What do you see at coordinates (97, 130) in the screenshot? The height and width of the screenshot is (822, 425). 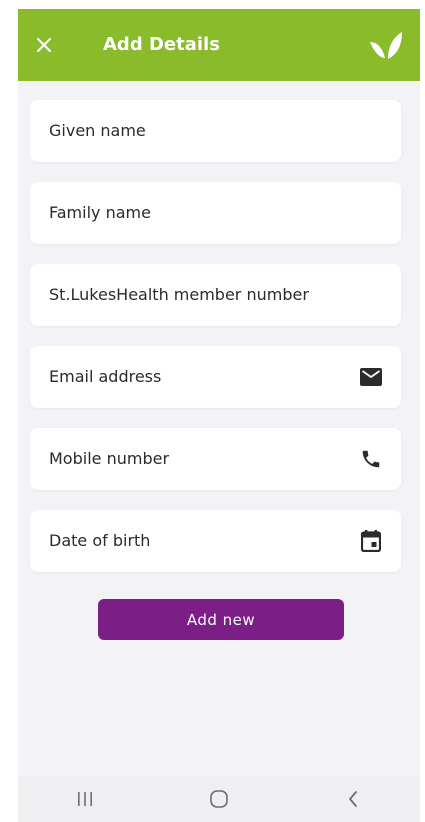 I see `given-name-label: Given name` at bounding box center [97, 130].